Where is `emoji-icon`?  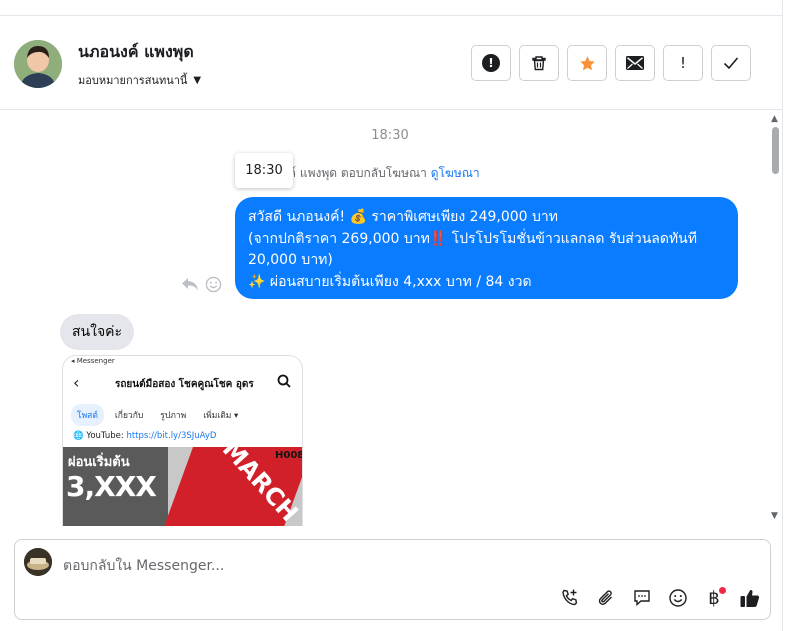 emoji-icon is located at coordinates (678, 598).